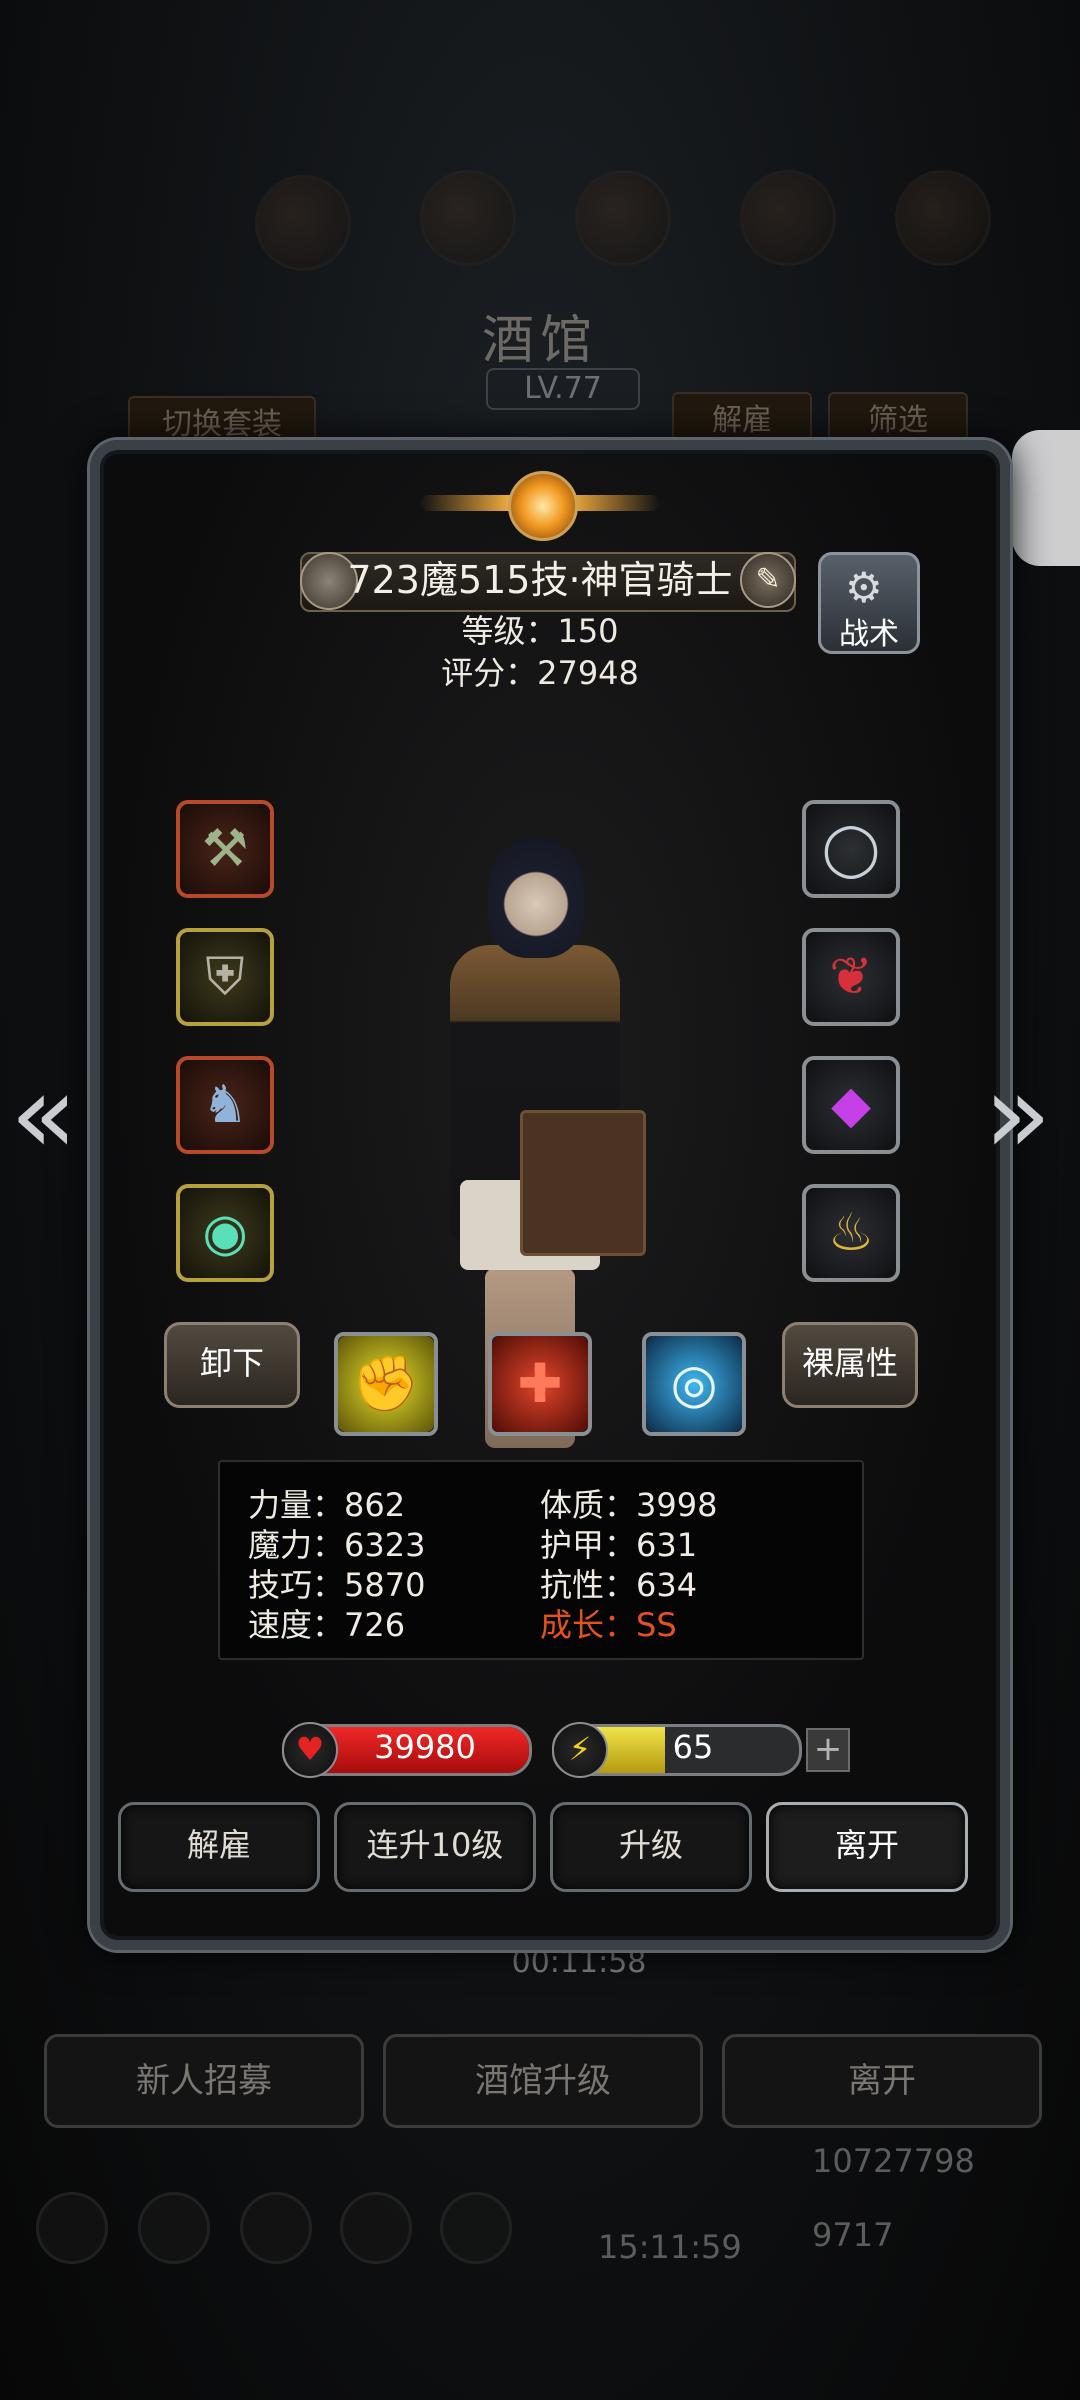  What do you see at coordinates (1046, 498) in the screenshot?
I see `side-floating-tab` at bounding box center [1046, 498].